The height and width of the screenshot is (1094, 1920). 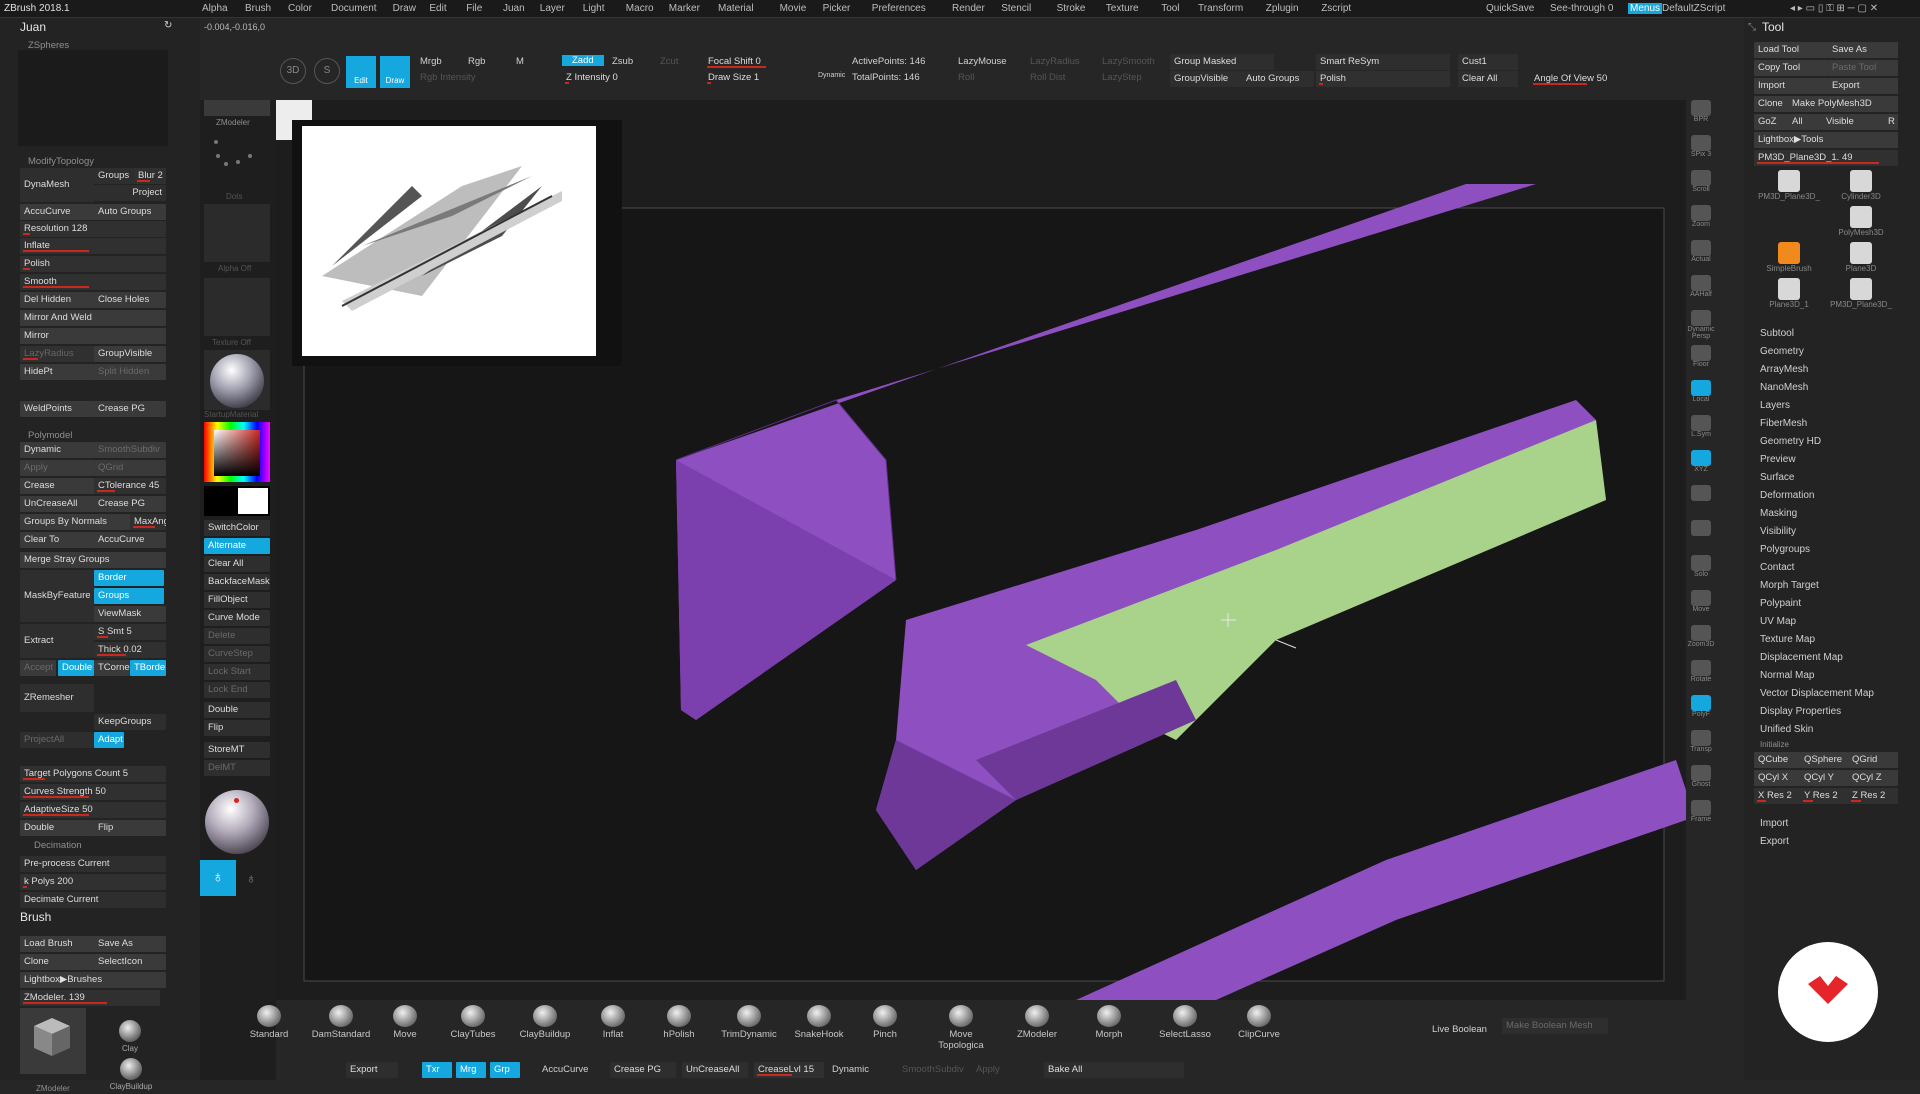 I want to click on menu-juan: Juan, so click(x=514, y=8).